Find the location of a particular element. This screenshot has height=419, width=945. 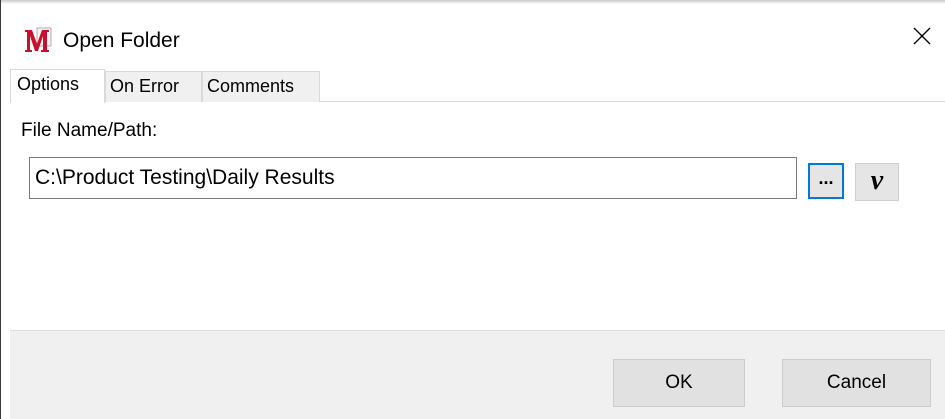

tab-comments: Comments is located at coordinates (261, 86).